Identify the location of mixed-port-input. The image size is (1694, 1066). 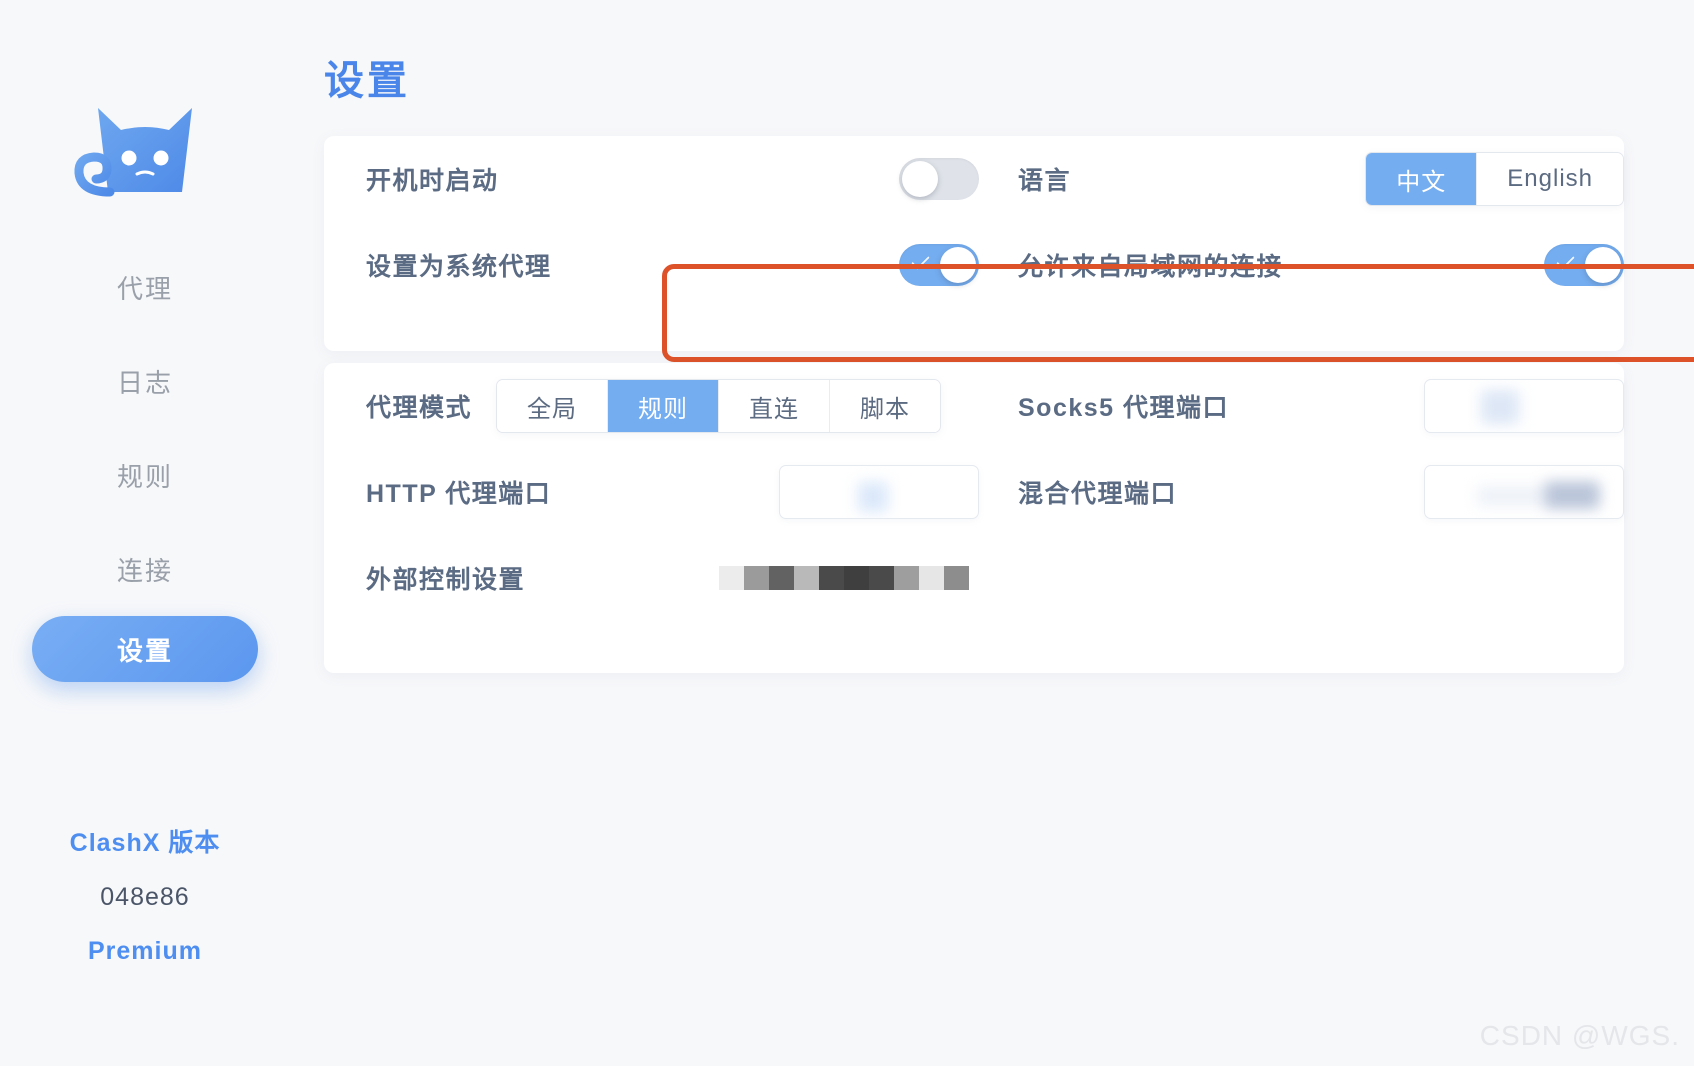
(1524, 492).